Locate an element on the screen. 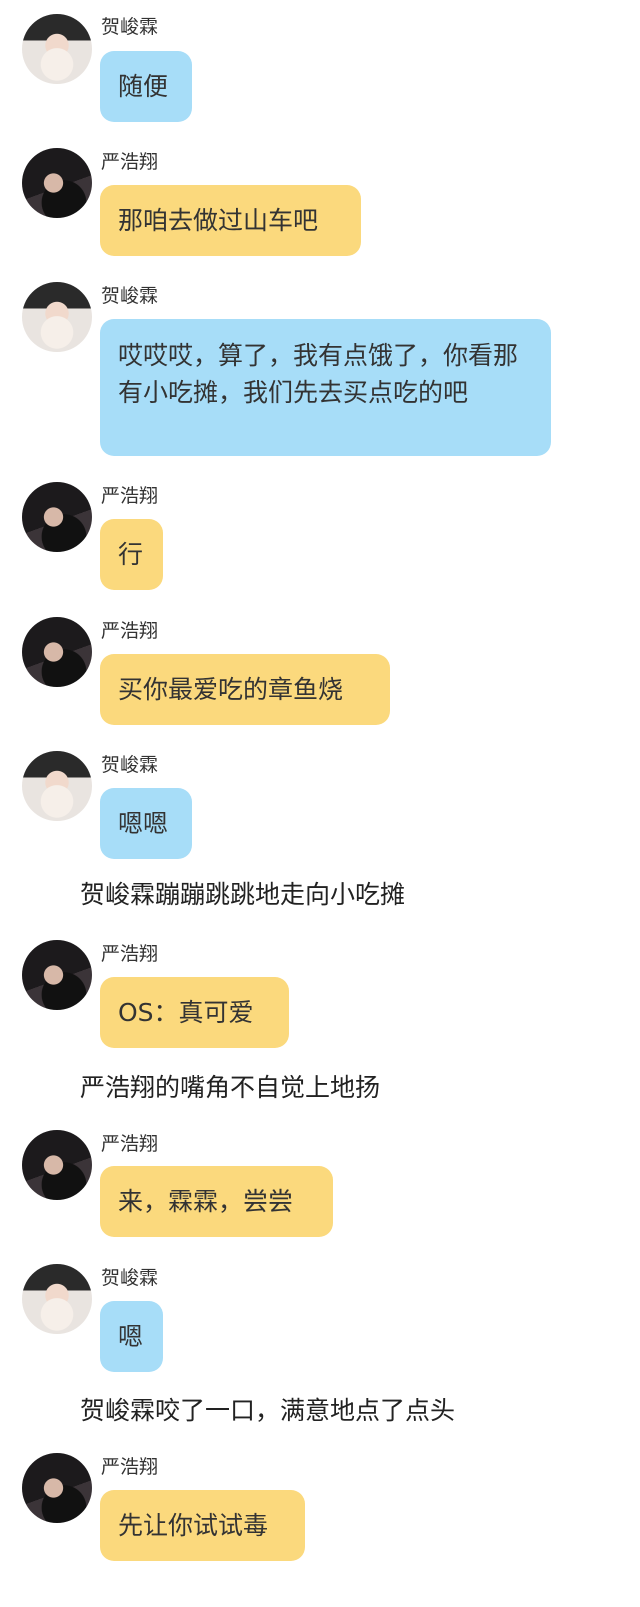  message-bubble: 随便 is located at coordinates (146, 86).